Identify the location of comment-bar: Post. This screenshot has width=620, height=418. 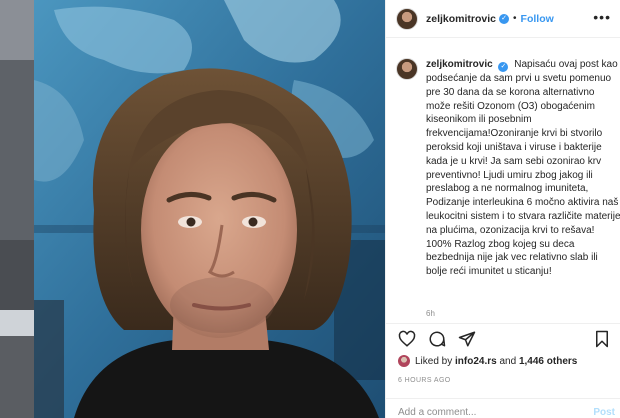
(503, 408).